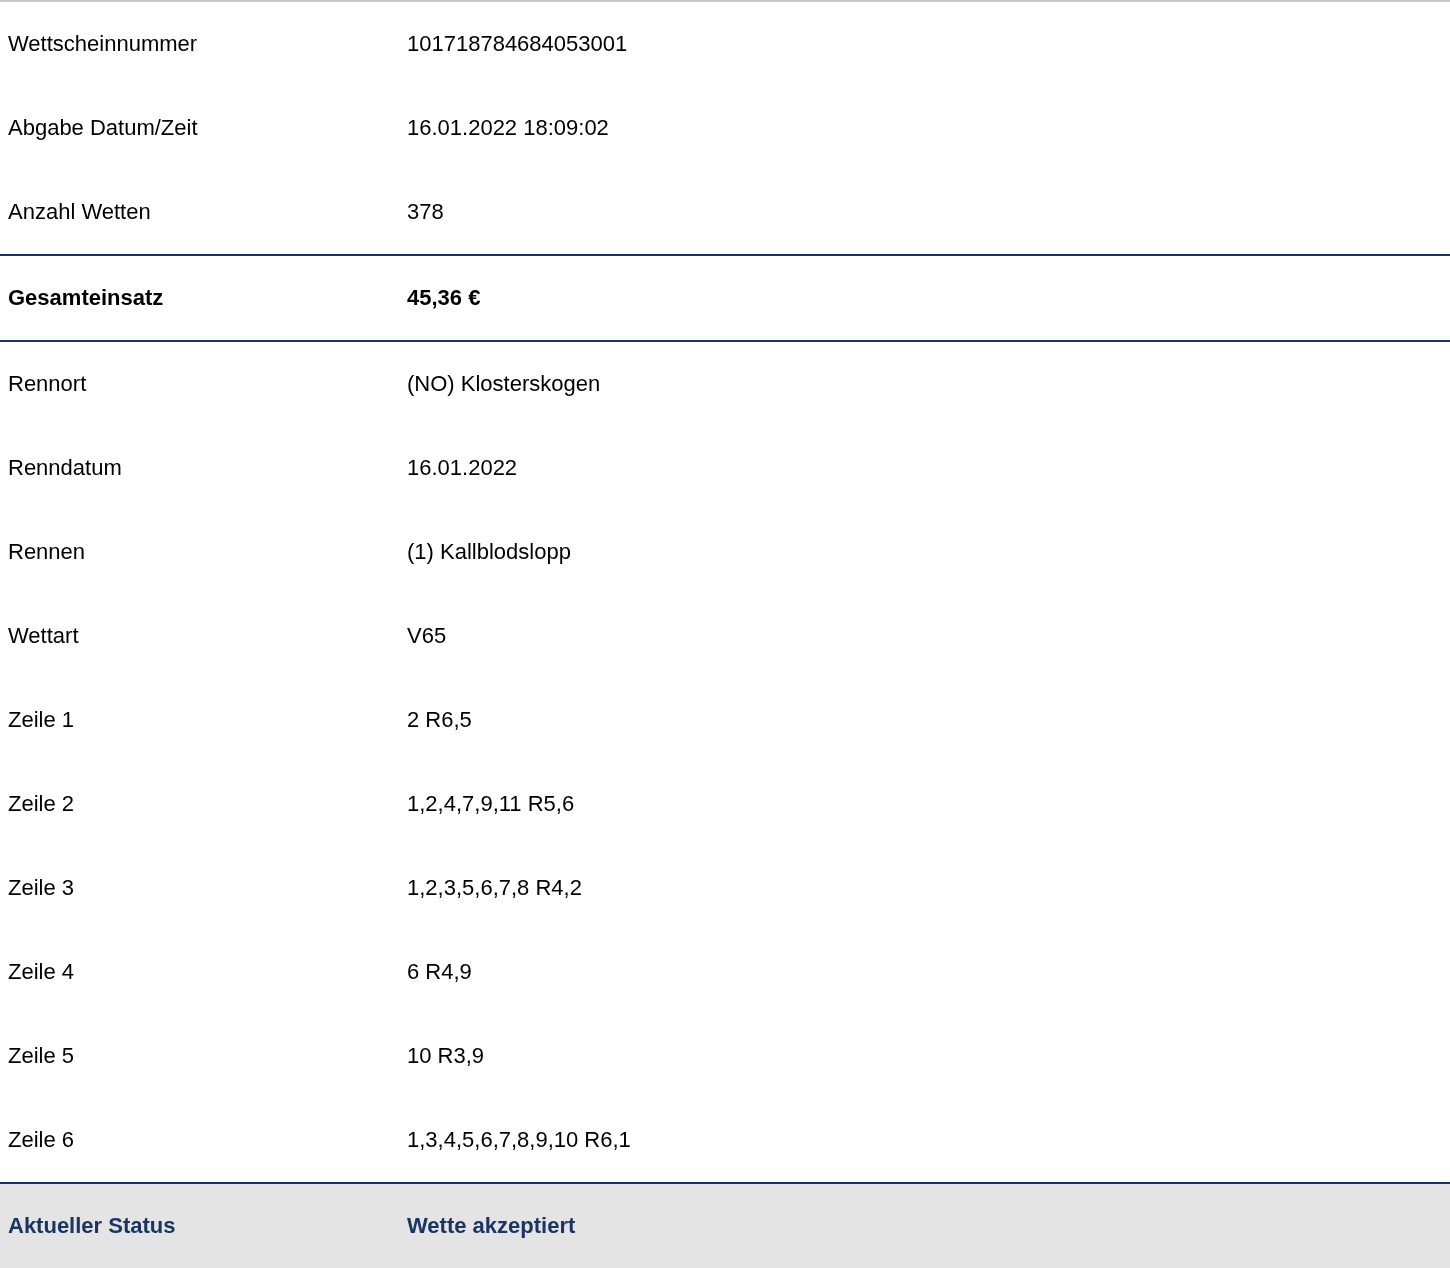  Describe the element at coordinates (86, 298) in the screenshot. I see `field-label: Gesamteinsatz` at that location.